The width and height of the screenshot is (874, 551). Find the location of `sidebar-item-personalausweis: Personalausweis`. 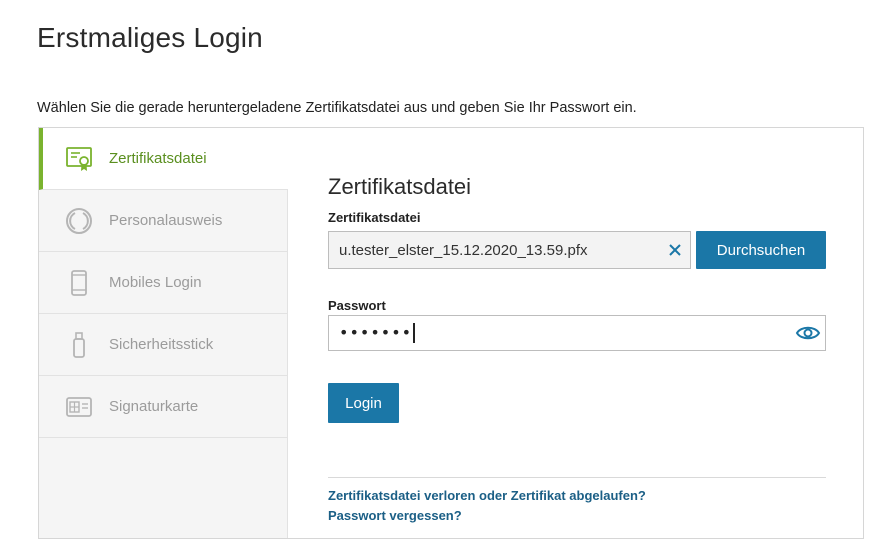

sidebar-item-personalausweis: Personalausweis is located at coordinates (163, 221).